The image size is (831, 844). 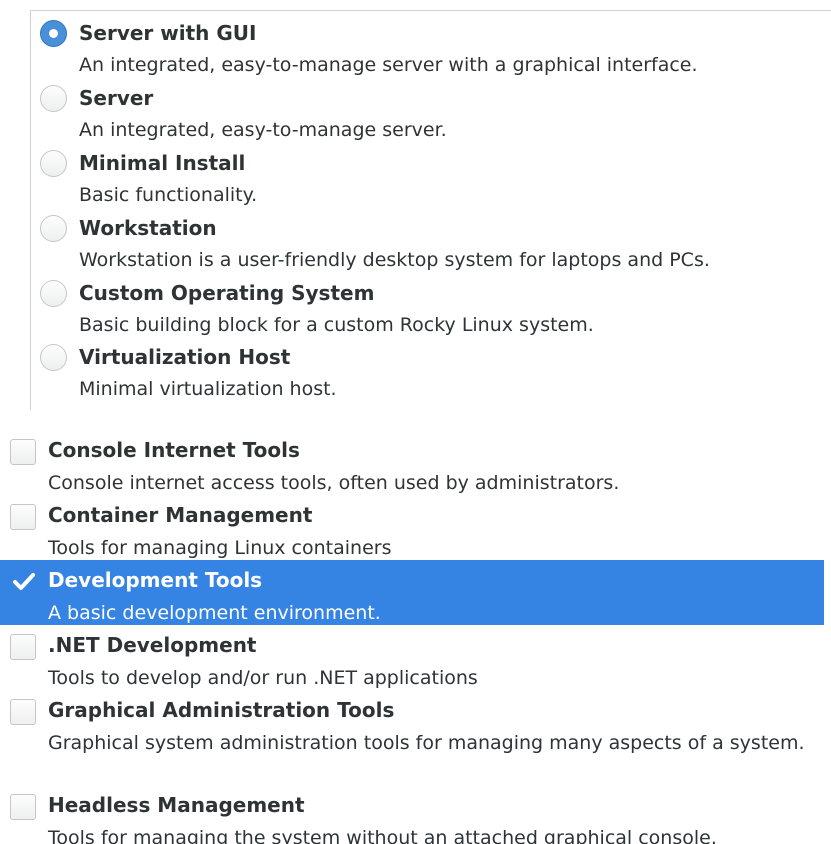 I want to click on addon-title: Console Internet Tools, so click(x=174, y=450).